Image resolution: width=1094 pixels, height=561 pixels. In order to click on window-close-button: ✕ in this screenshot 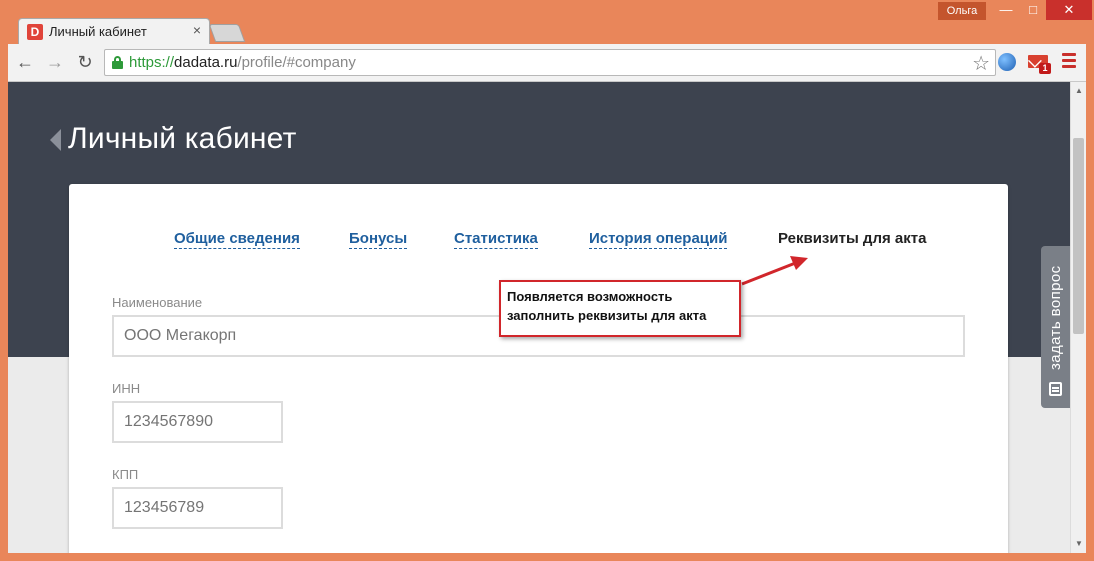, I will do `click(1069, 10)`.